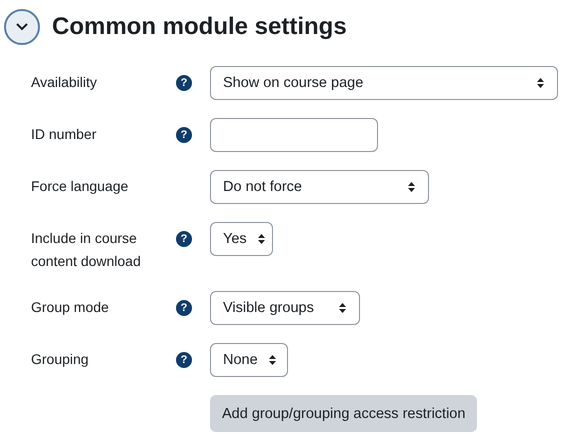 This screenshot has width=564, height=434. I want to click on field-label: Availability, so click(64, 82).